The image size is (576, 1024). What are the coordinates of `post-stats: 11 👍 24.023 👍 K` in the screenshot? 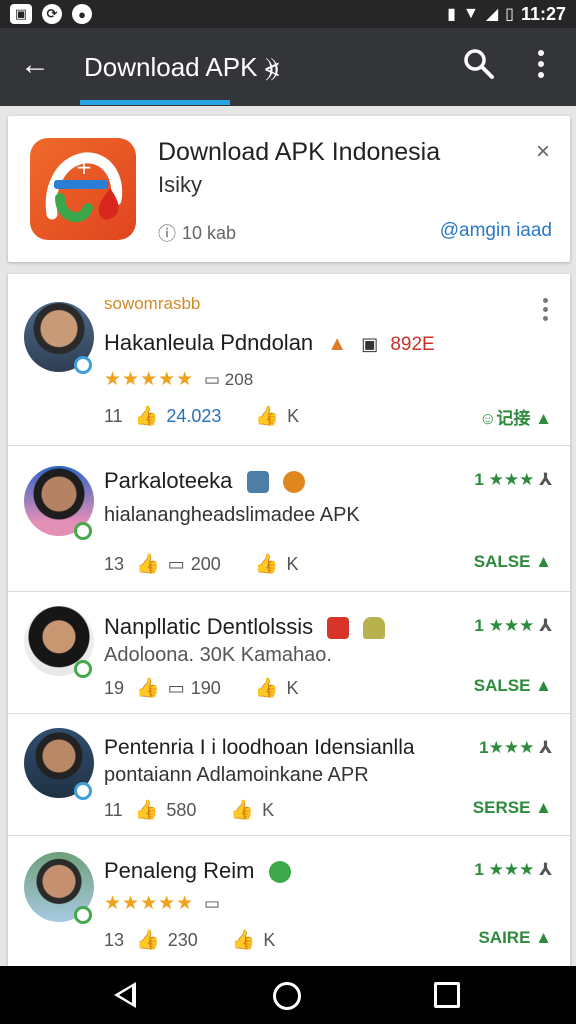 It's located at (201, 416).